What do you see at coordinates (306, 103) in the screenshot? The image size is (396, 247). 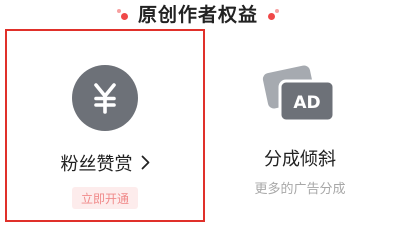 I see `ad-text: AD` at bounding box center [306, 103].